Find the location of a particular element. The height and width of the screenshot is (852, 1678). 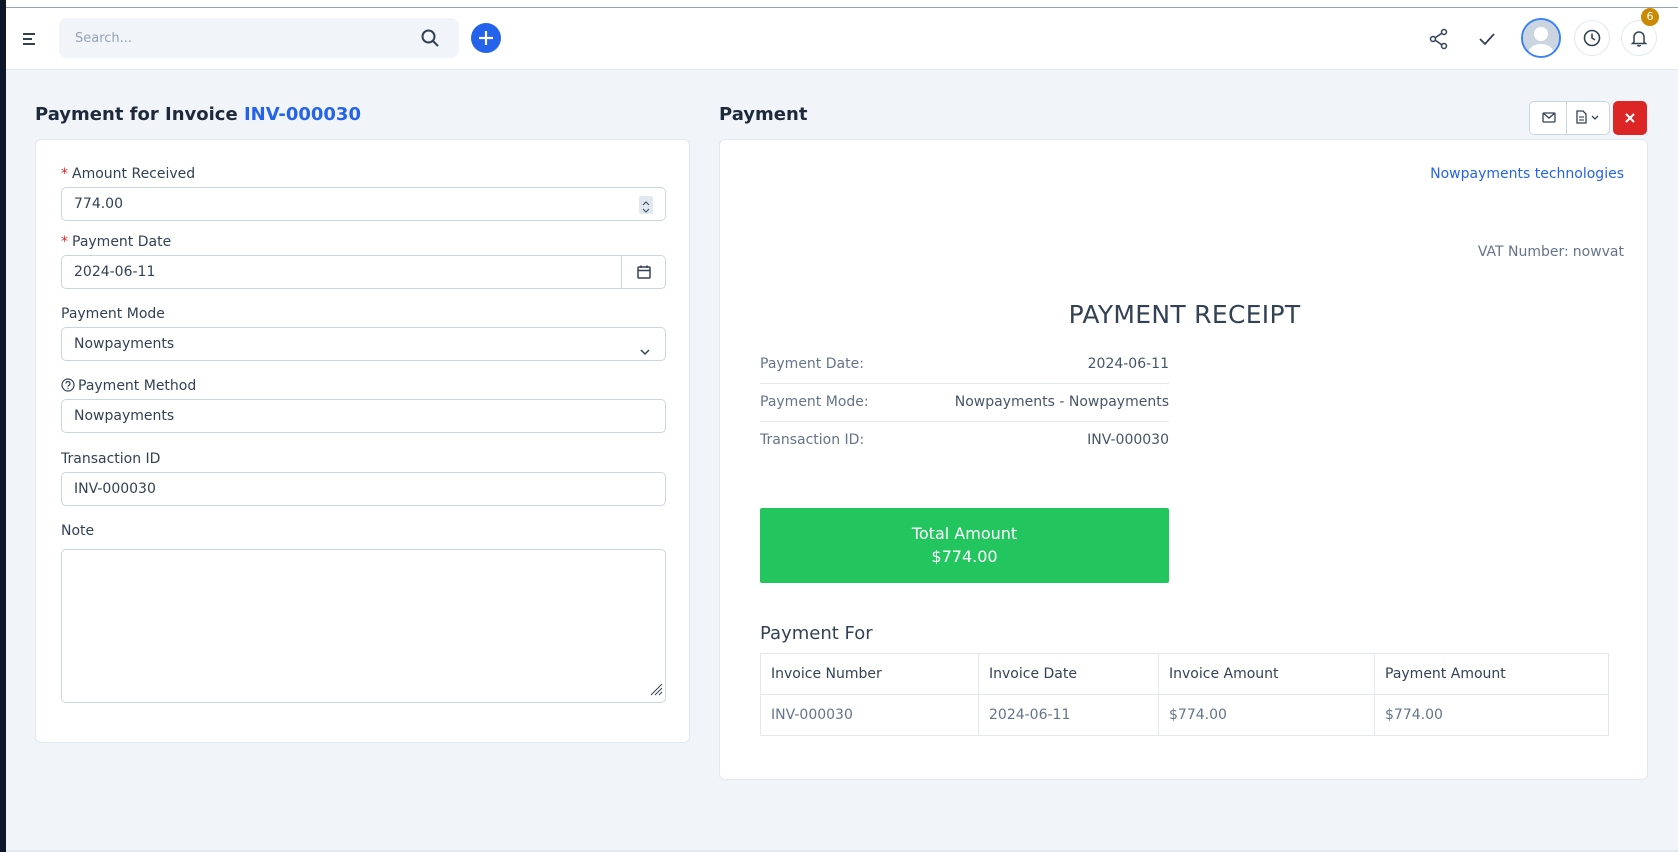

note-textarea is located at coordinates (363, 626).